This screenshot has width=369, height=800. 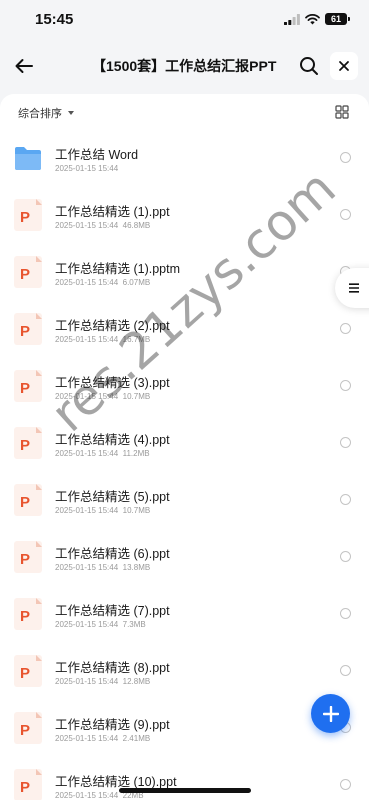 What do you see at coordinates (71, 113) in the screenshot?
I see `caret-down-icon` at bounding box center [71, 113].